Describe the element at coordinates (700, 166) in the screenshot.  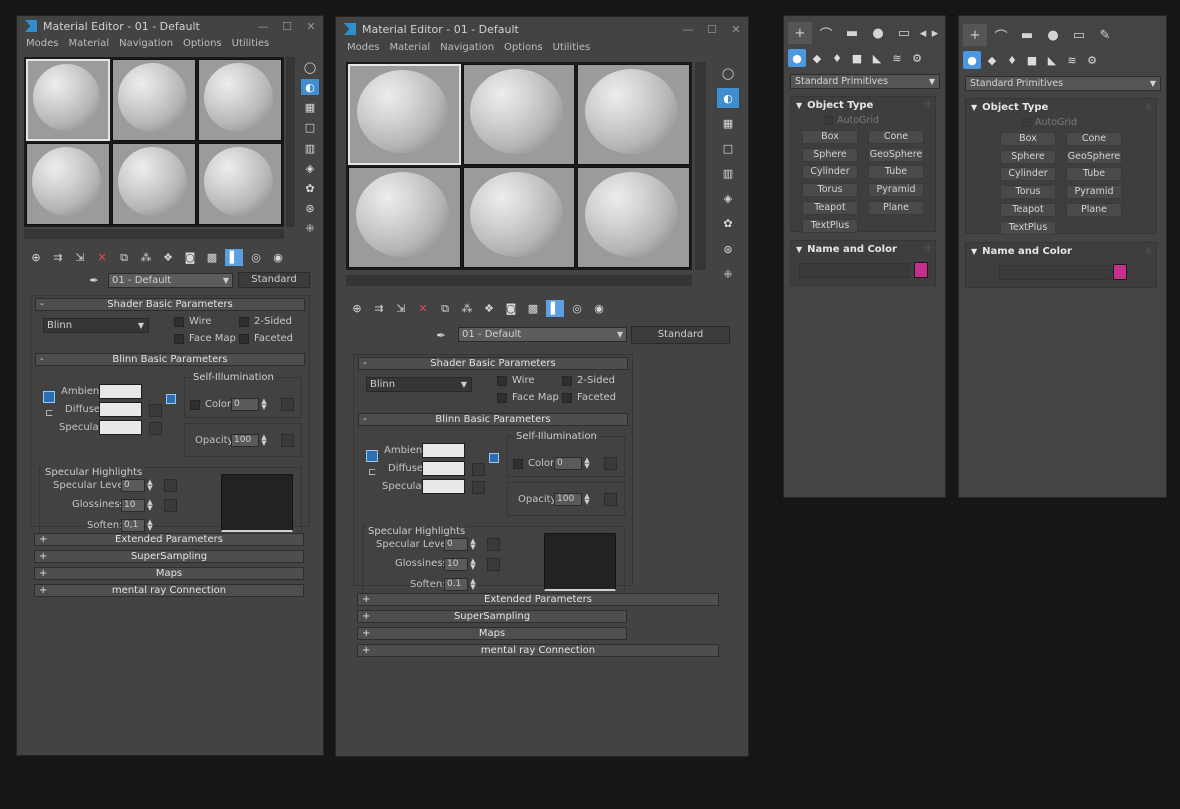
I see `vertical-scrollbar` at that location.